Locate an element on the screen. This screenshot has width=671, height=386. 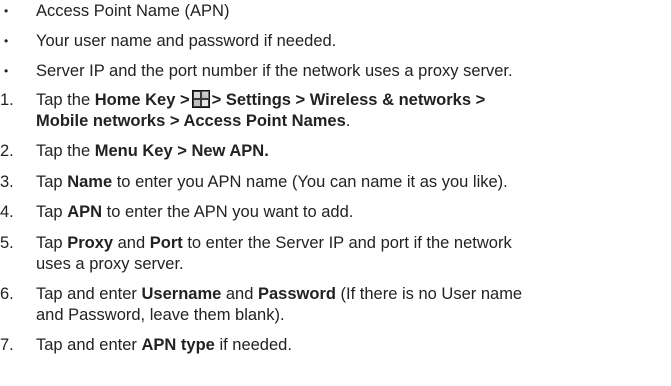
bold-run: Proxy is located at coordinates (90, 243).